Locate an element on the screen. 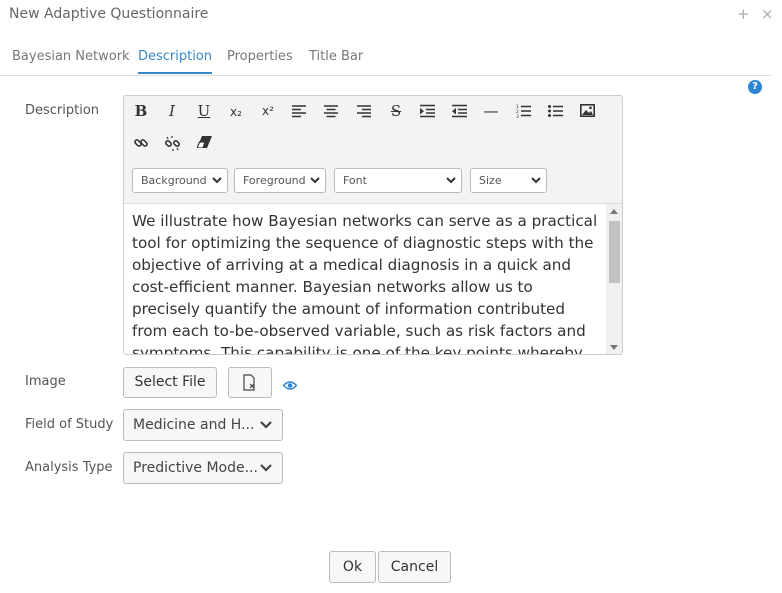 The height and width of the screenshot is (593, 782). image-label: Image is located at coordinates (45, 381).